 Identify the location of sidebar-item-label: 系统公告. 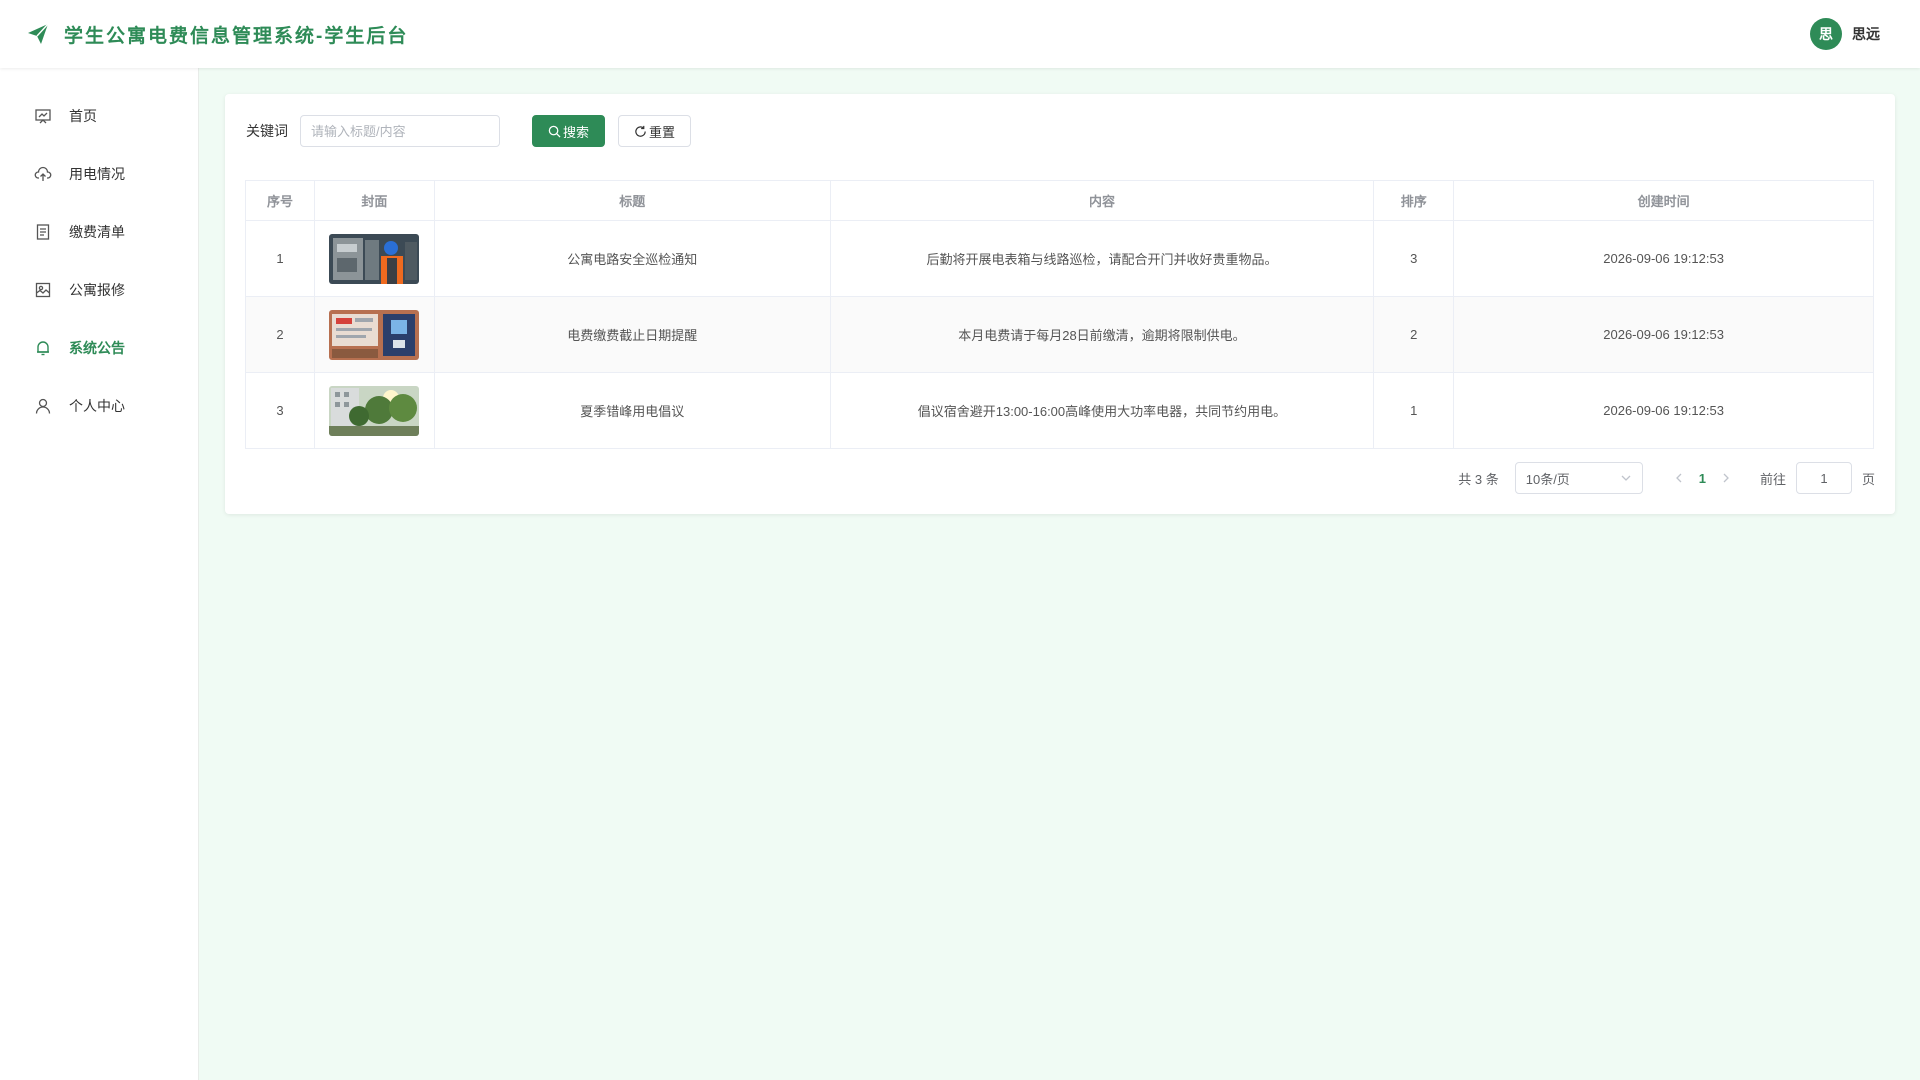
(97, 348).